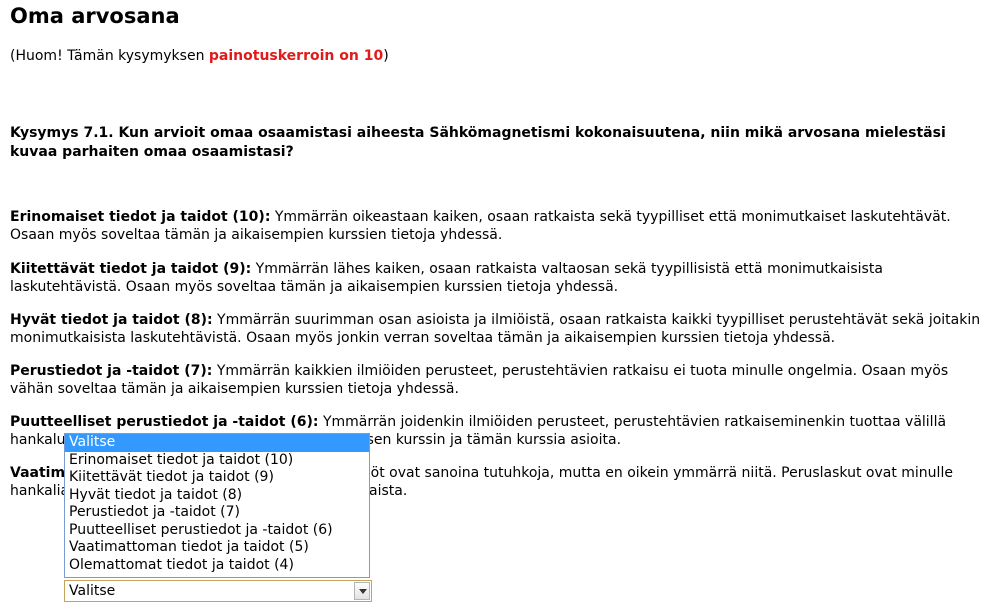  I want to click on page-title: Oma arvosana, so click(95, 16).